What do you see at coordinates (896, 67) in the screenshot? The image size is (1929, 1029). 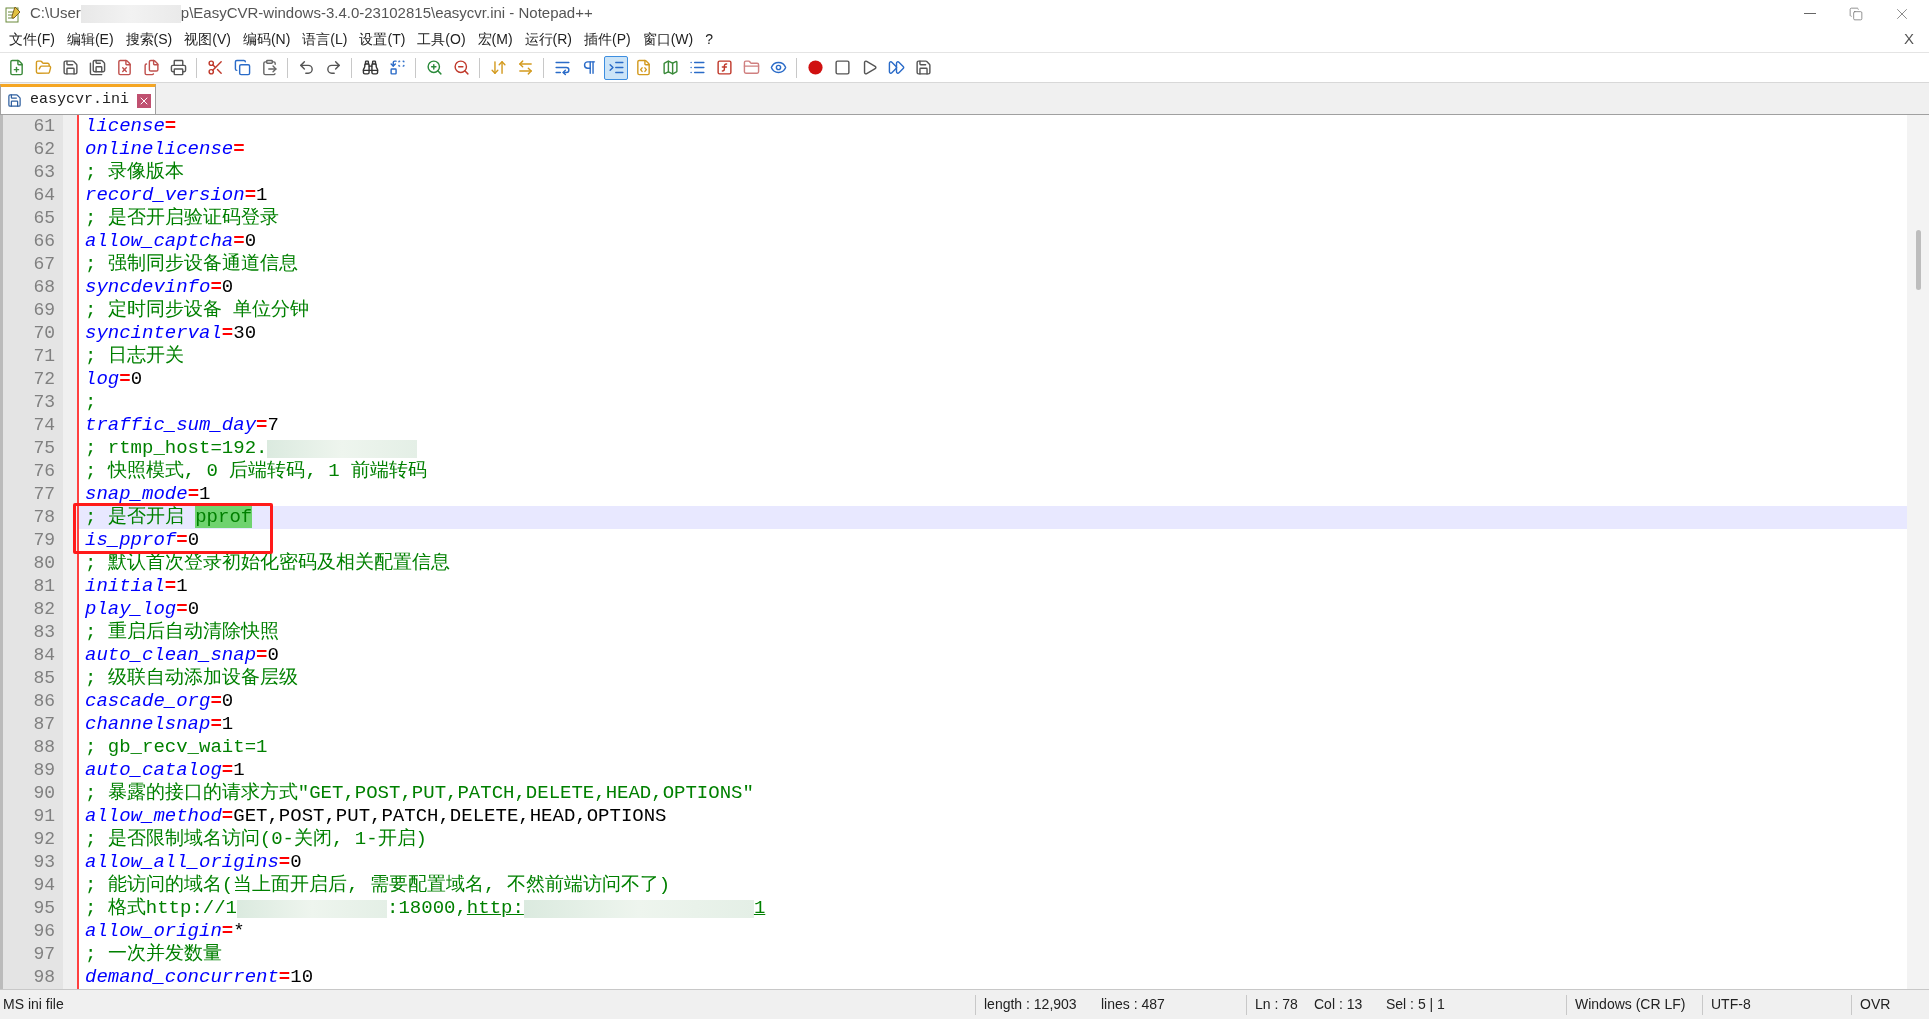 I see `fast-forward-icon` at bounding box center [896, 67].